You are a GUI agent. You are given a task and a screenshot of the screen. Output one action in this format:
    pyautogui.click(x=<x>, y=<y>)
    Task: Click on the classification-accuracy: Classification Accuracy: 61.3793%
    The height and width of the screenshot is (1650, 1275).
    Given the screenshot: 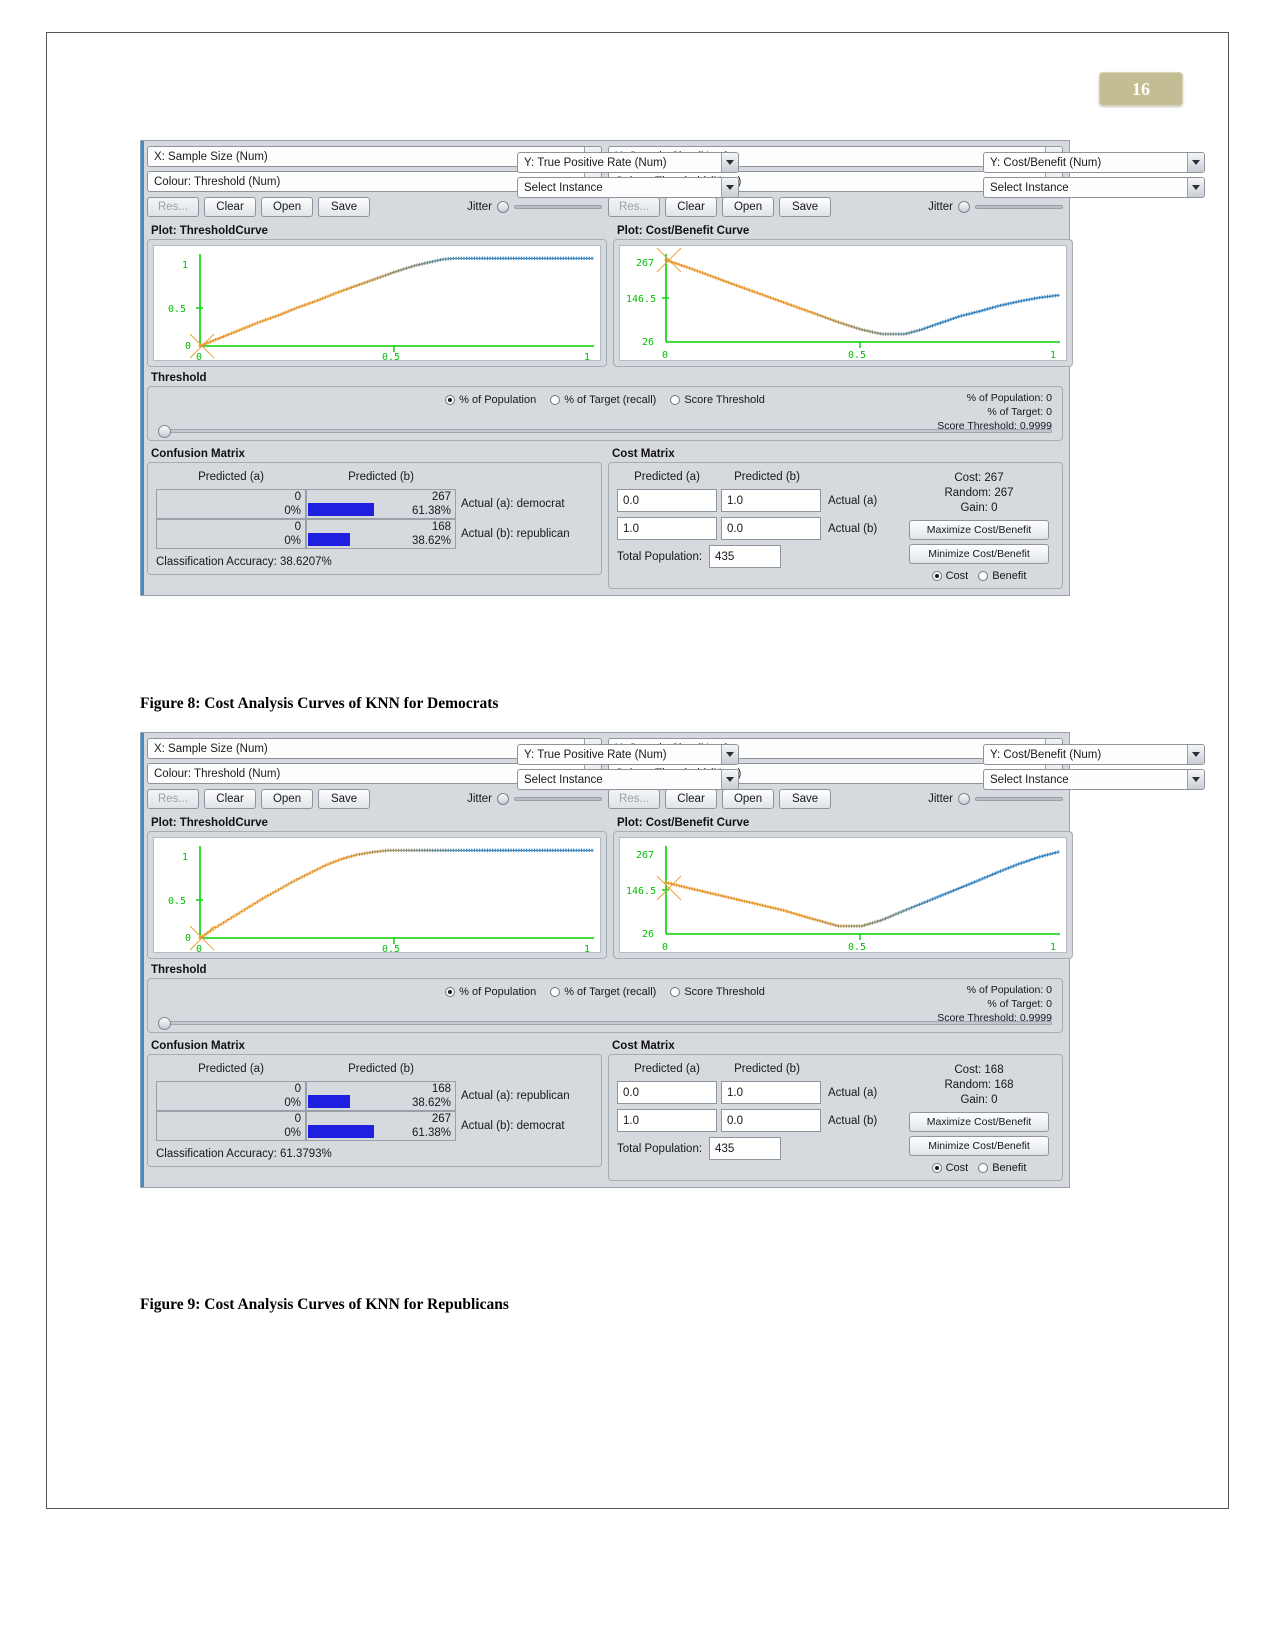 What is the action you would take?
    pyautogui.click(x=244, y=1154)
    